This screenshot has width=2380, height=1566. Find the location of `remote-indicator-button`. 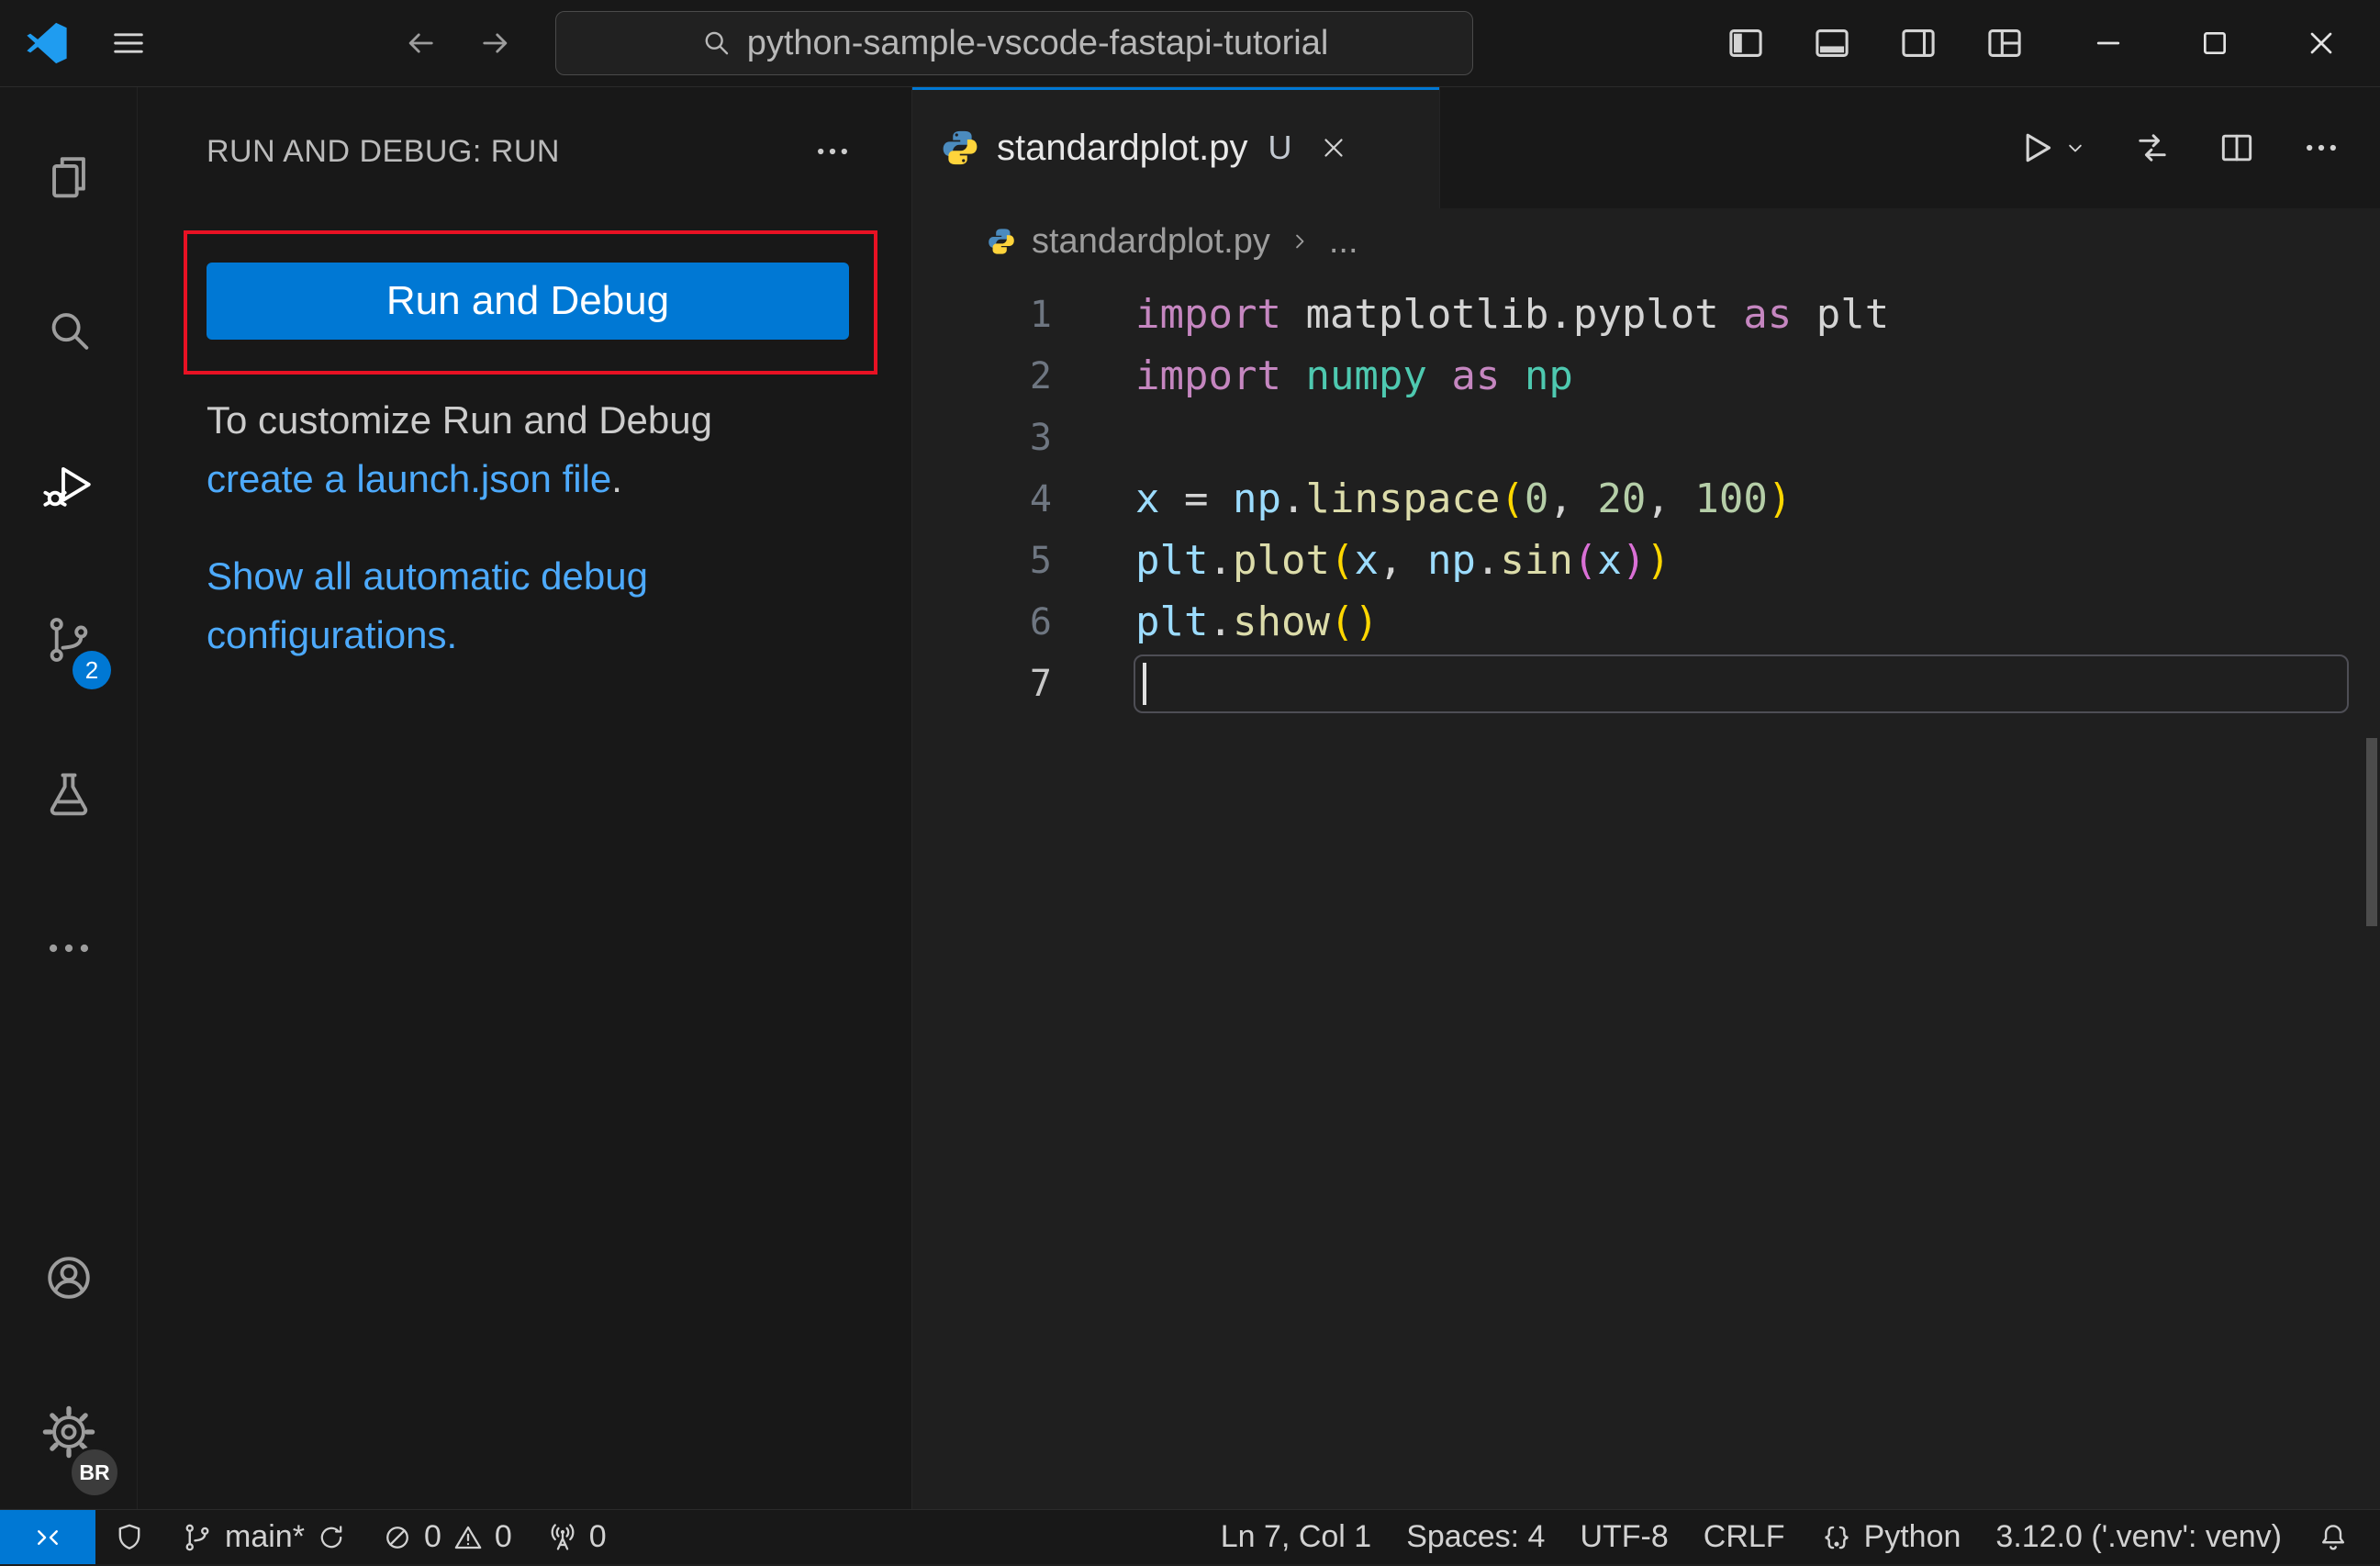

remote-indicator-button is located at coordinates (47, 1537).